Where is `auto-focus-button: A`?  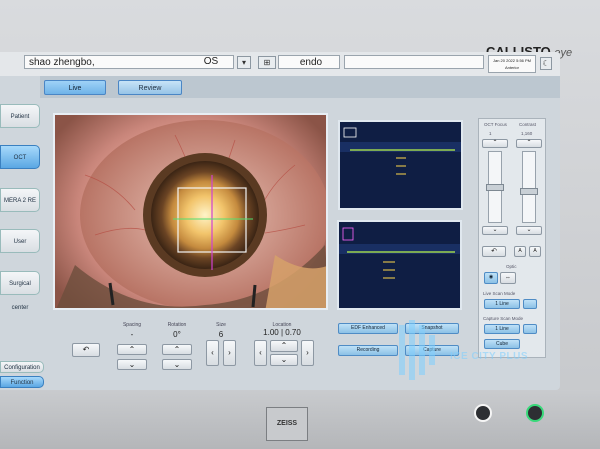
auto-focus-button: A is located at coordinates (520, 251).